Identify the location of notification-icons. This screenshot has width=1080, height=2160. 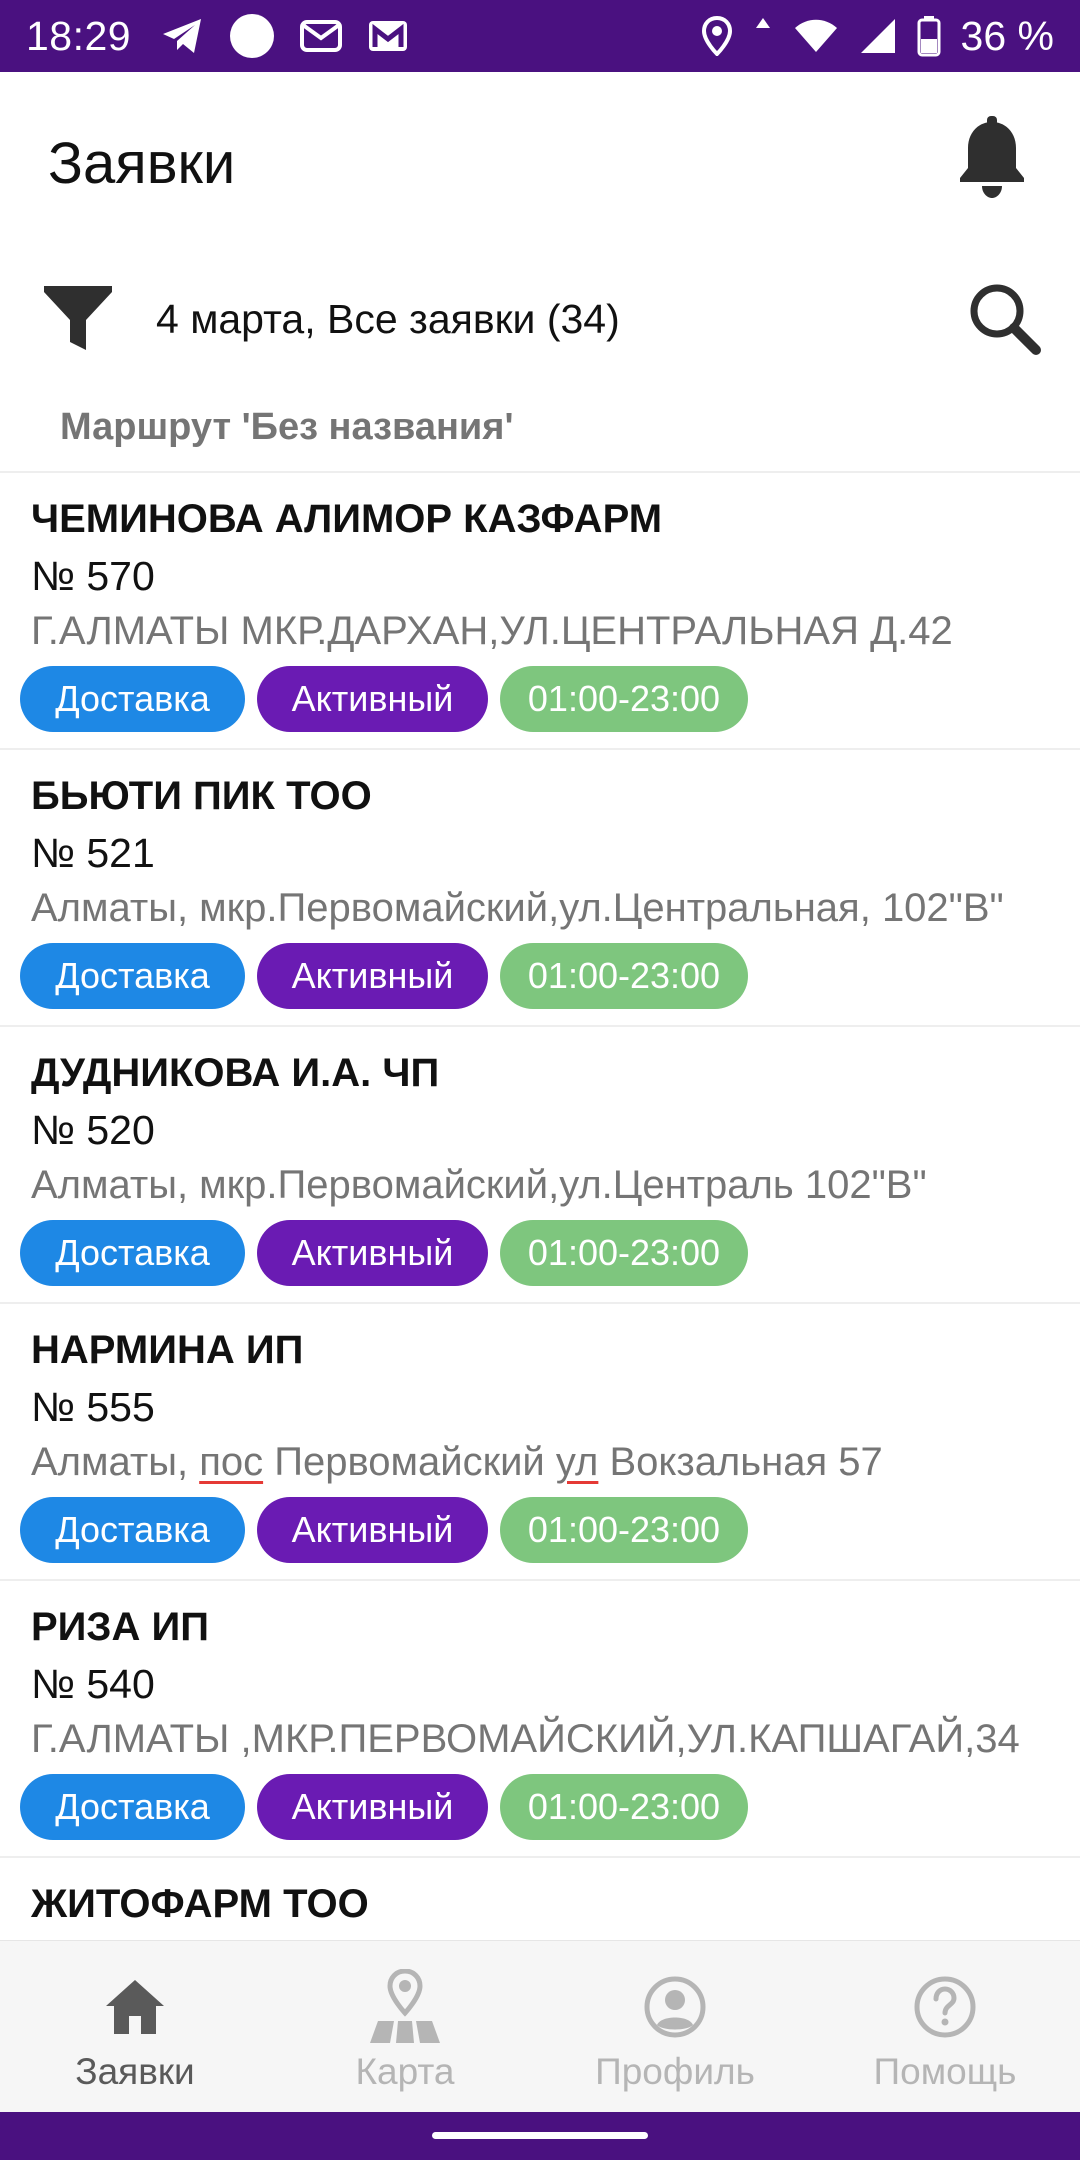
(285, 36).